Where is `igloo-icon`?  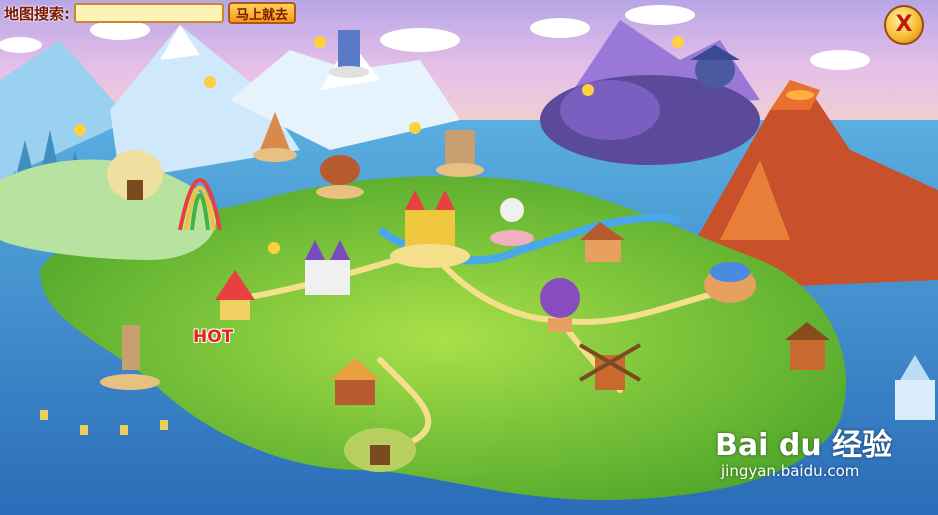 igloo-icon is located at coordinates (135, 175).